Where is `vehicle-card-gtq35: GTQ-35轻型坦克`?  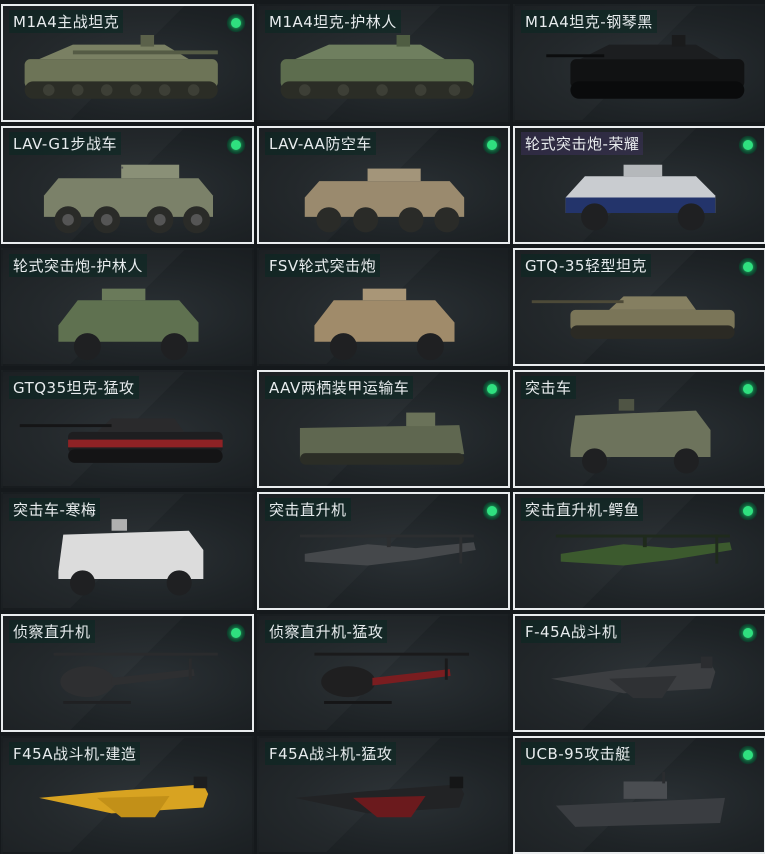
vehicle-card-gtq35: GTQ-35轻型坦克 is located at coordinates (639, 307).